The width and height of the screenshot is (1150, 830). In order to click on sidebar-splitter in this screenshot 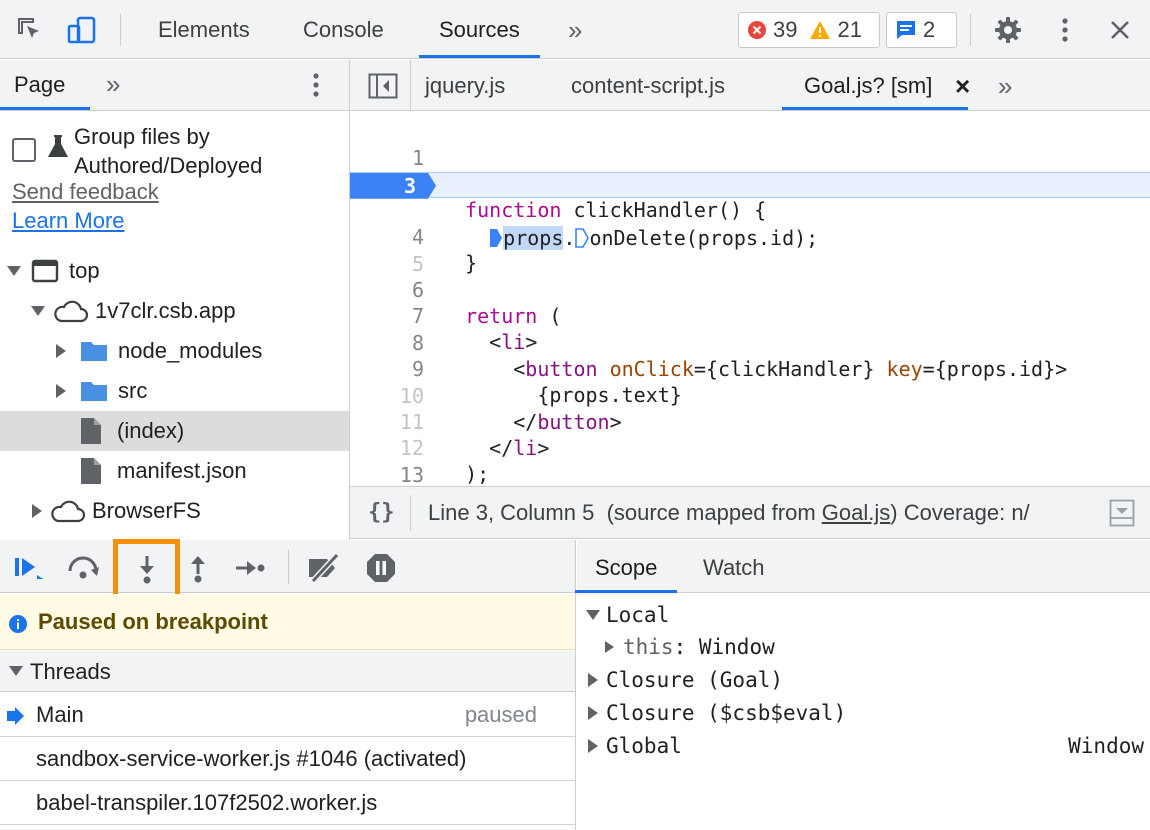, I will do `click(575, 685)`.